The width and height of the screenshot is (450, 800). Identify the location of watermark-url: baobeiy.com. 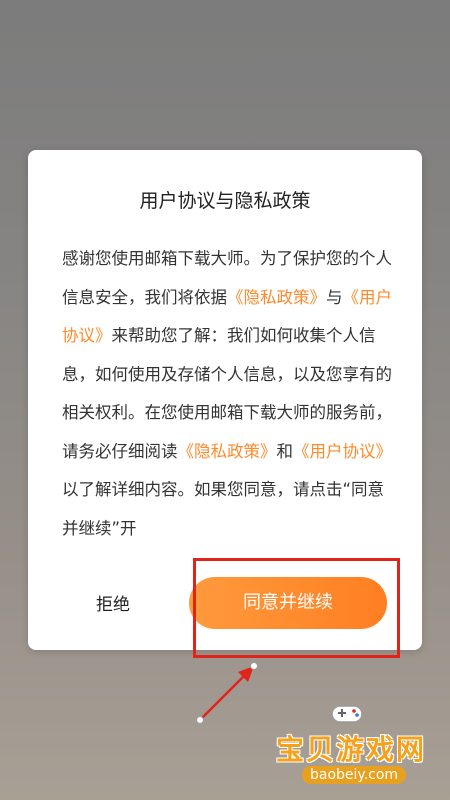
(354, 775).